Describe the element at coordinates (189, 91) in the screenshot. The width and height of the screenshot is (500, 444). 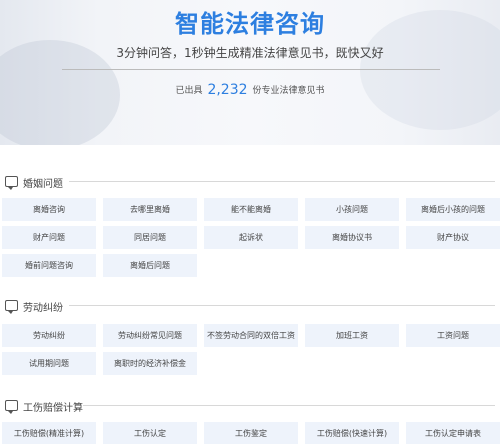
I see `count-prefix: 已出具` at that location.